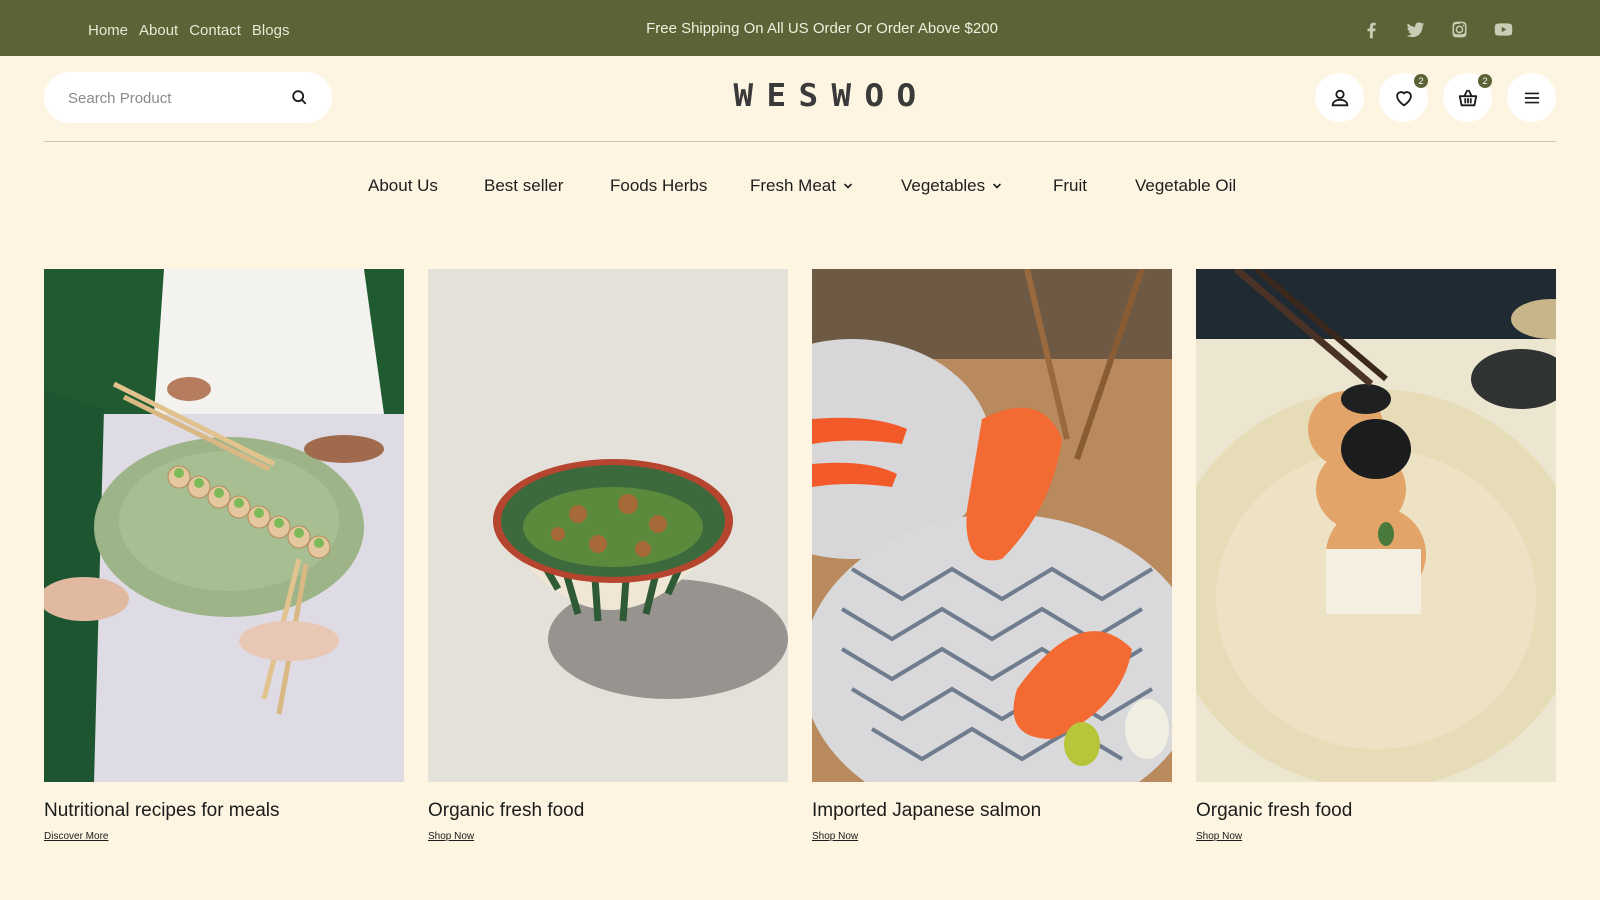  I want to click on wishlist-button: 2, so click(1403, 97).